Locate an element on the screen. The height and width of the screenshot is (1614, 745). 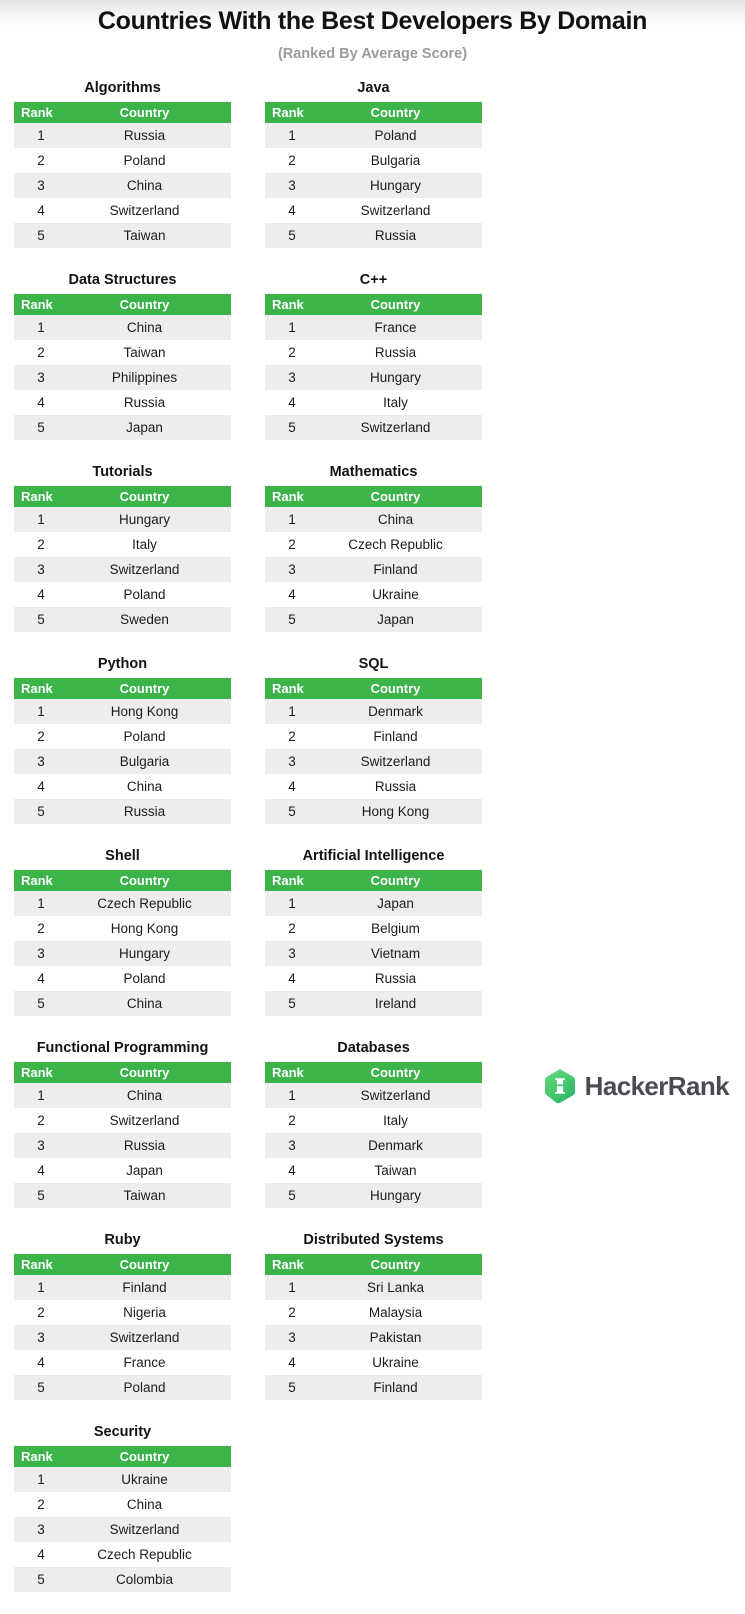
domain-title: SQL is located at coordinates (373, 664).